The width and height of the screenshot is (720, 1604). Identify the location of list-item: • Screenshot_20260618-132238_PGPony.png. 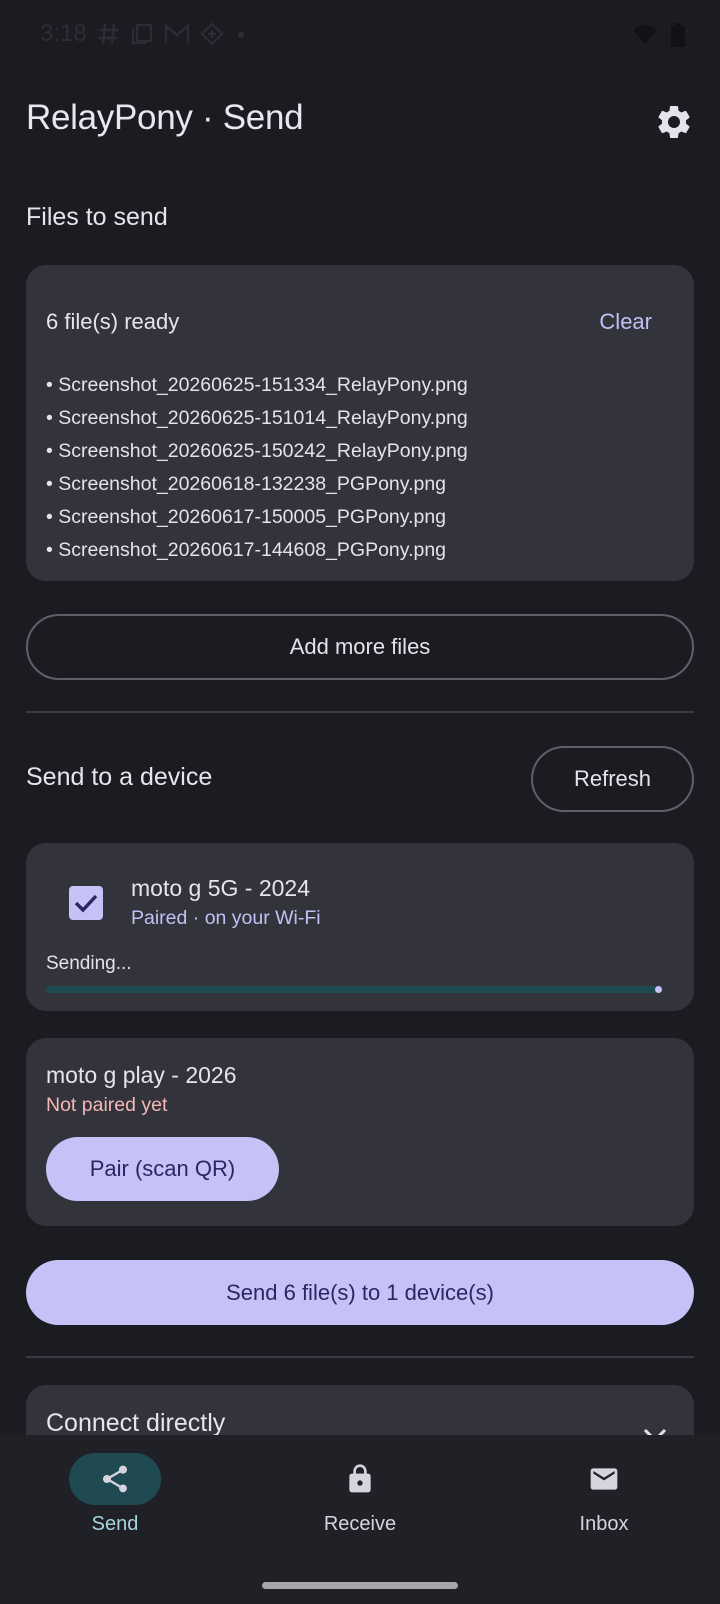
(246, 484).